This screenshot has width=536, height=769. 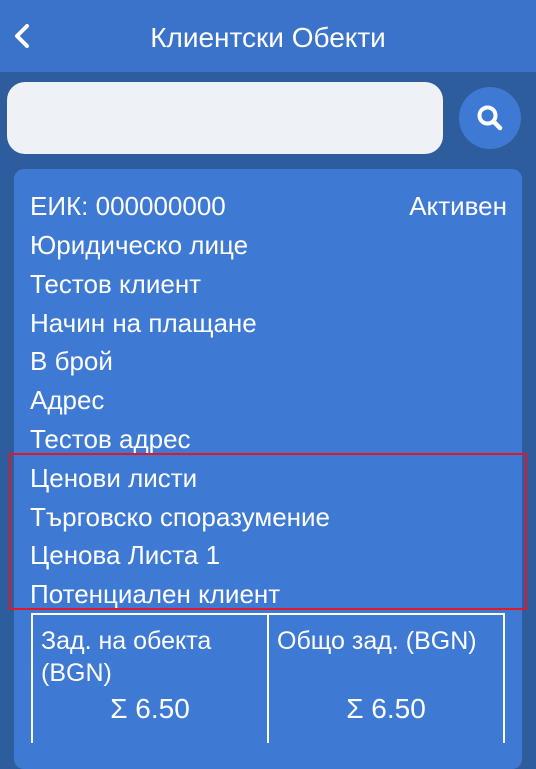 What do you see at coordinates (110, 439) in the screenshot?
I see `address-value: Тестов адрес` at bounding box center [110, 439].